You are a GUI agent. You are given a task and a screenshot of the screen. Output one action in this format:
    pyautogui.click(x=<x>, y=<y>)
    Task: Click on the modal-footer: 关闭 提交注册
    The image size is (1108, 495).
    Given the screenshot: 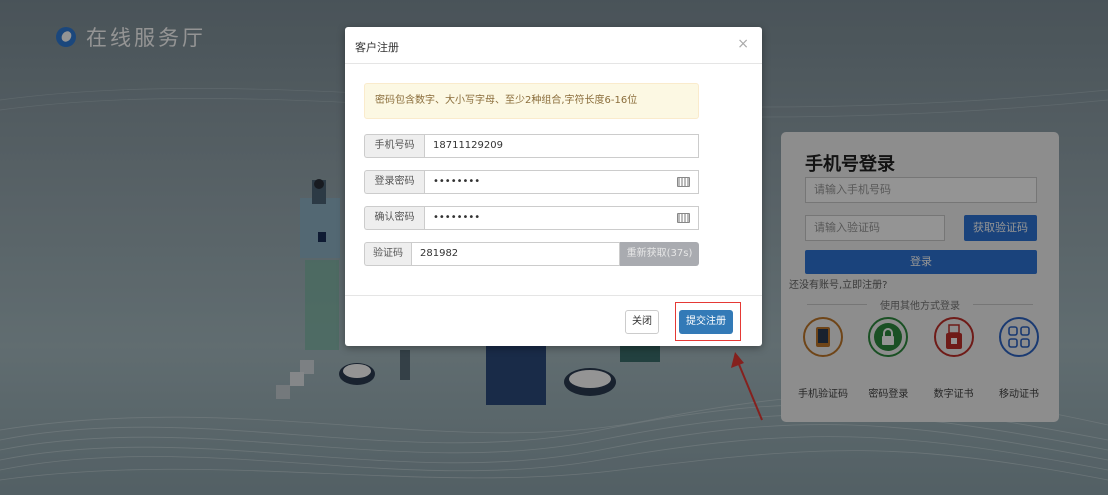 What is the action you would take?
    pyautogui.click(x=553, y=320)
    